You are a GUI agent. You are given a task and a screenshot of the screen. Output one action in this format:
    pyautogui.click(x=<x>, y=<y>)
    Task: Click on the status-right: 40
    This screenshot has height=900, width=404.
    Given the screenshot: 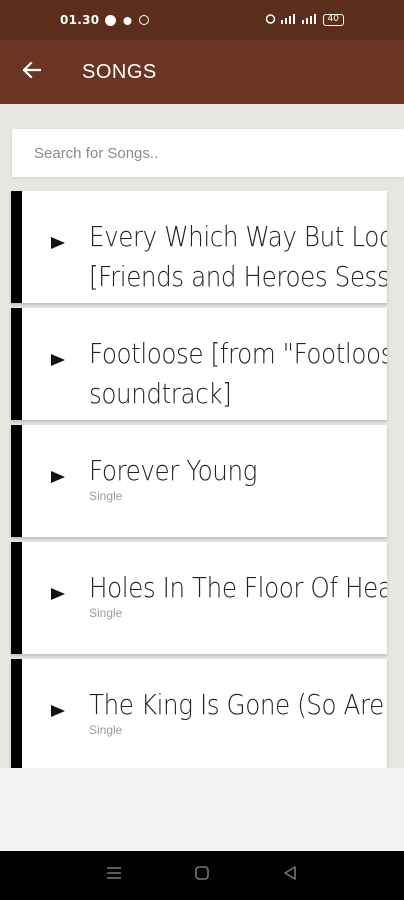 What is the action you would take?
    pyautogui.click(x=304, y=20)
    